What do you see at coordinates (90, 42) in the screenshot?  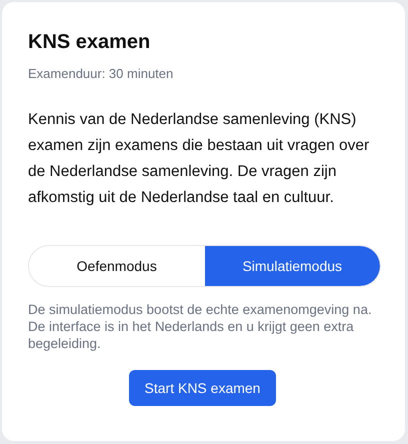 I see `card-title: KNS examen` at bounding box center [90, 42].